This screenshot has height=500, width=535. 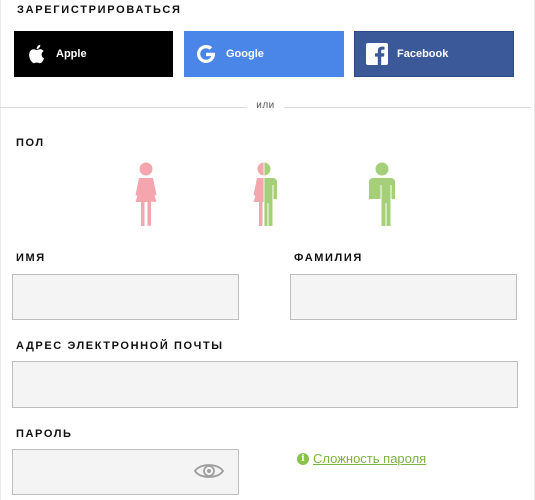 I want to click on show-password-toggle, so click(x=209, y=471).